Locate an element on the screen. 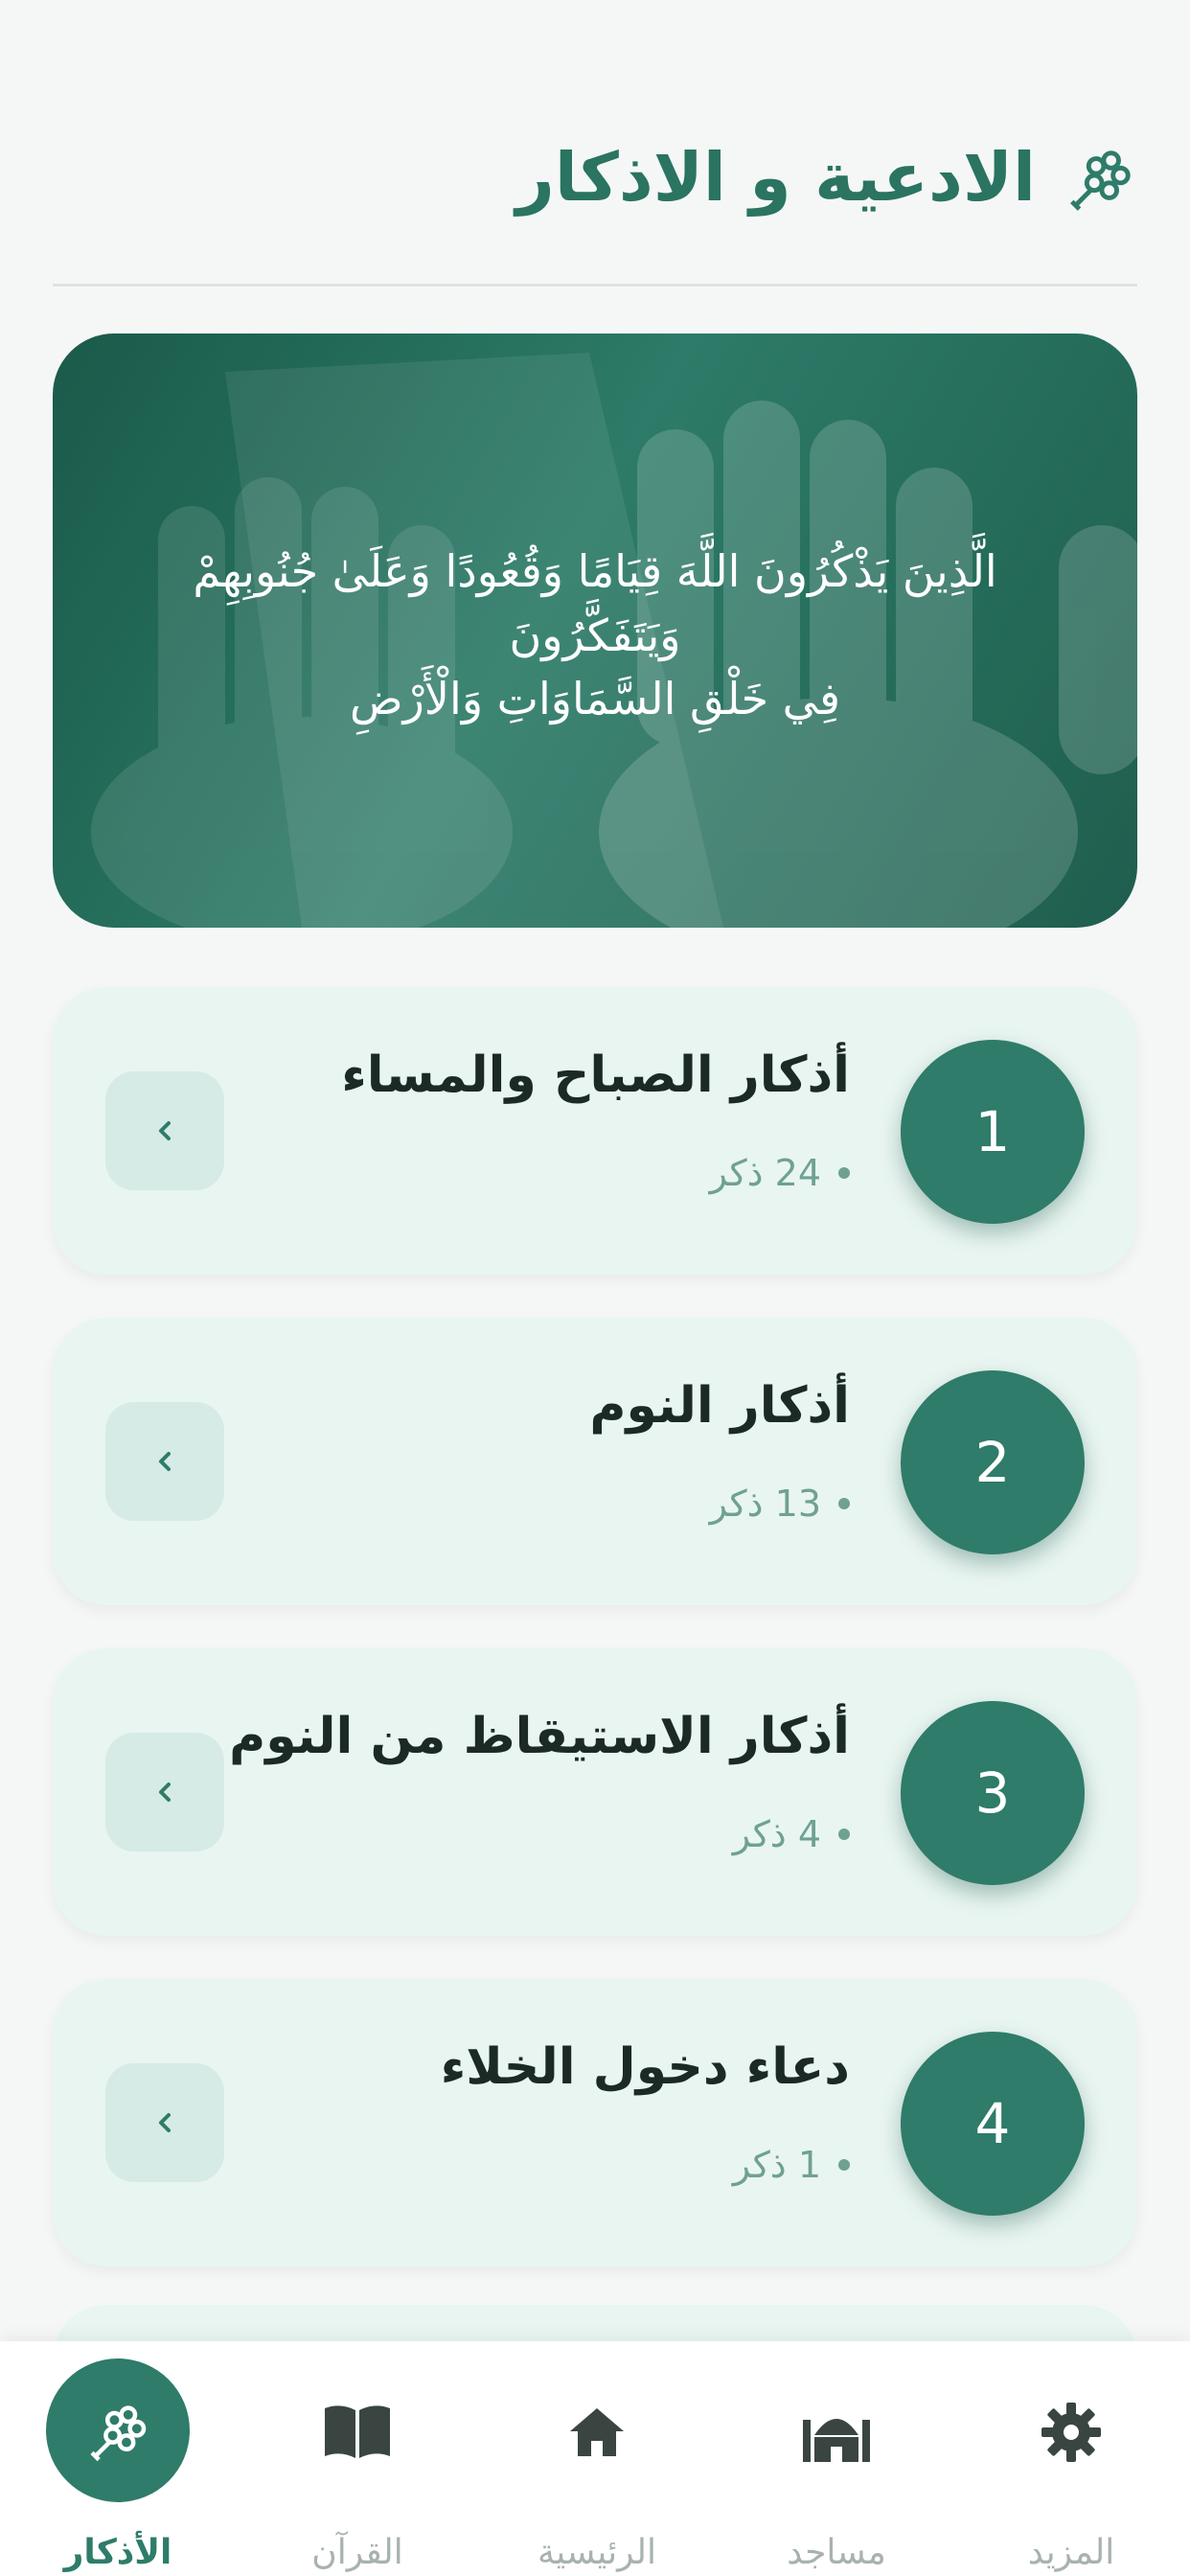 The height and width of the screenshot is (2576, 1190). nav-item-azkar: الأذكار is located at coordinates (118, 2458).